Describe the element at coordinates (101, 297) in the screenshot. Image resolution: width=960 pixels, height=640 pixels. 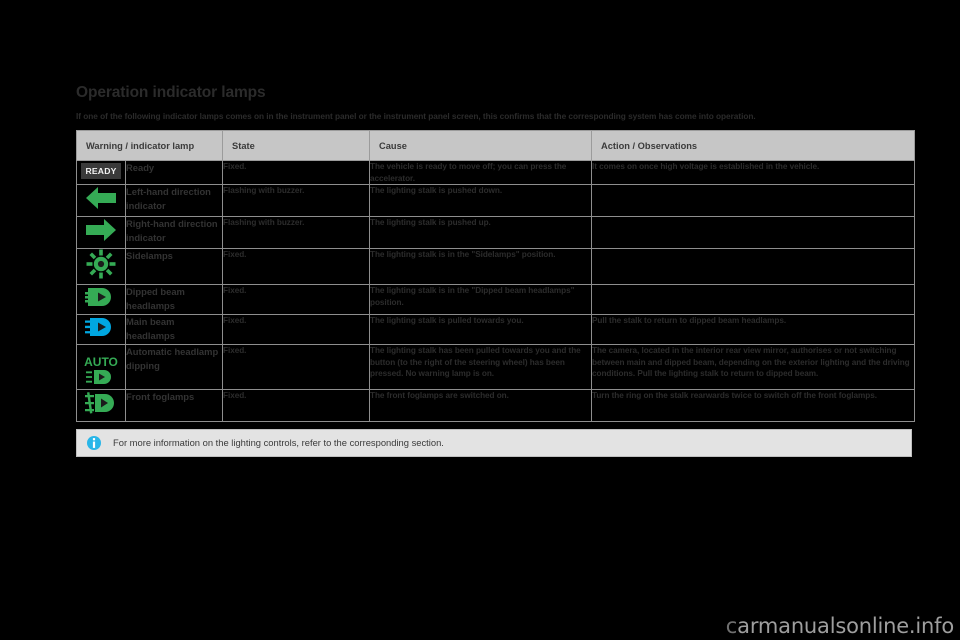
I see `dipped-beam-icon` at that location.